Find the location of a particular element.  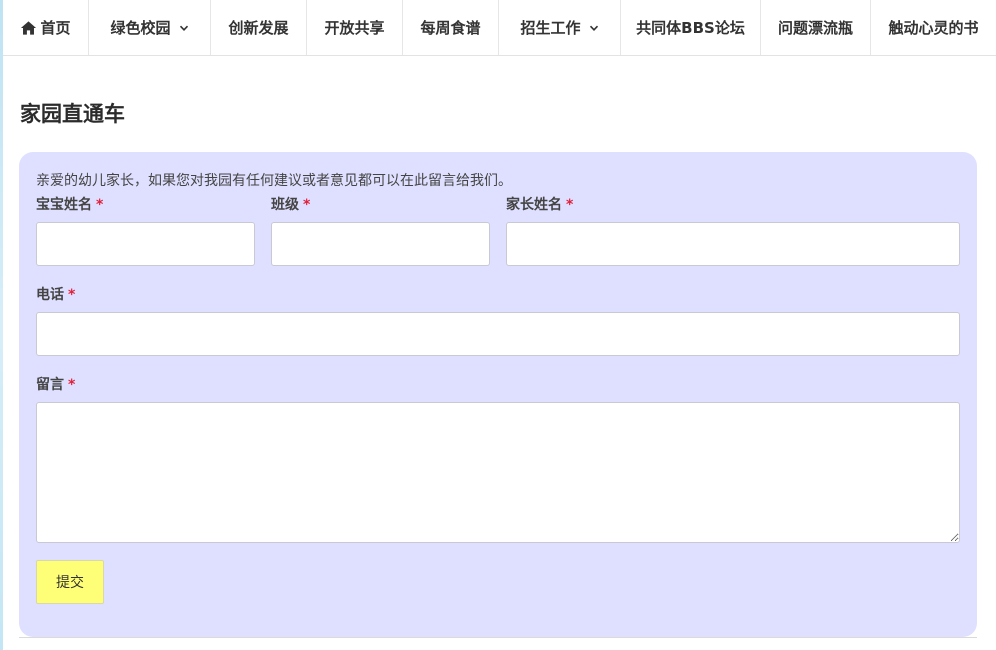

nav-item-innovation: 创新发展 is located at coordinates (259, 27).